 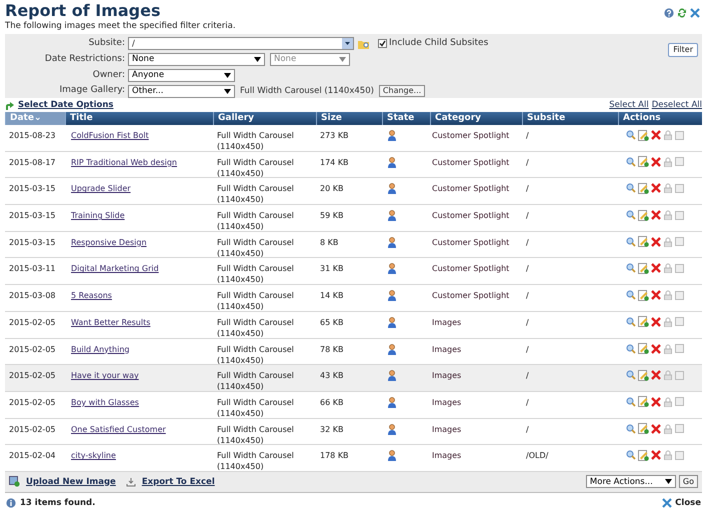 What do you see at coordinates (110, 135) in the screenshot?
I see `title-link: ColdFusion Fist Bolt` at bounding box center [110, 135].